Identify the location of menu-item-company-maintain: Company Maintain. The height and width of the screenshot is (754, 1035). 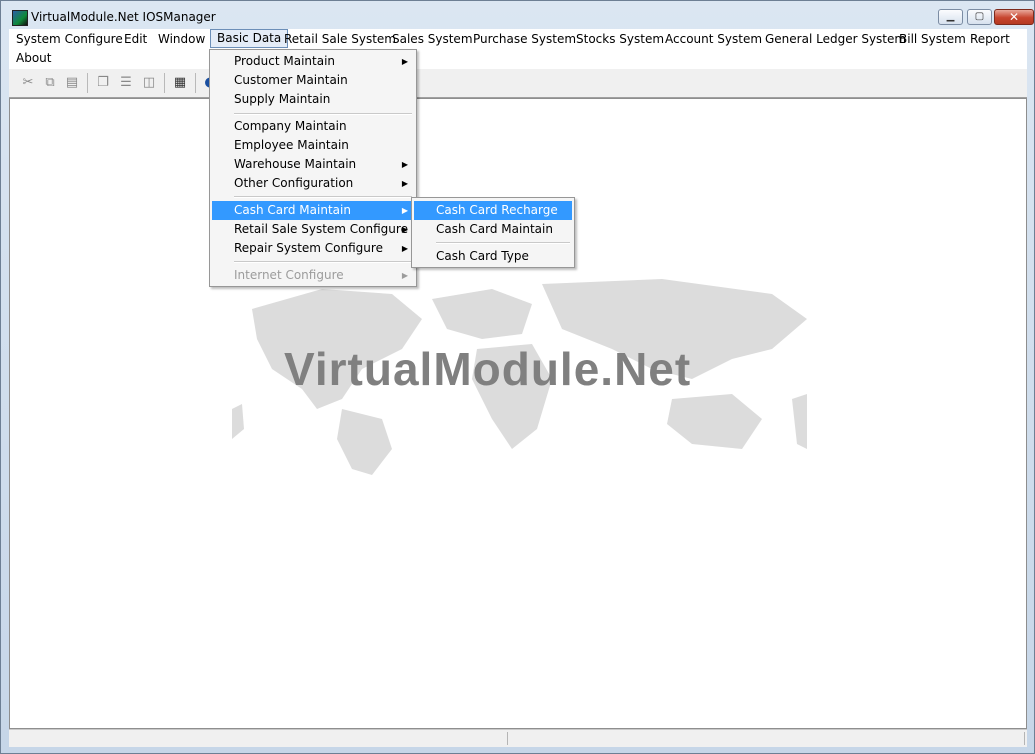
(313, 126).